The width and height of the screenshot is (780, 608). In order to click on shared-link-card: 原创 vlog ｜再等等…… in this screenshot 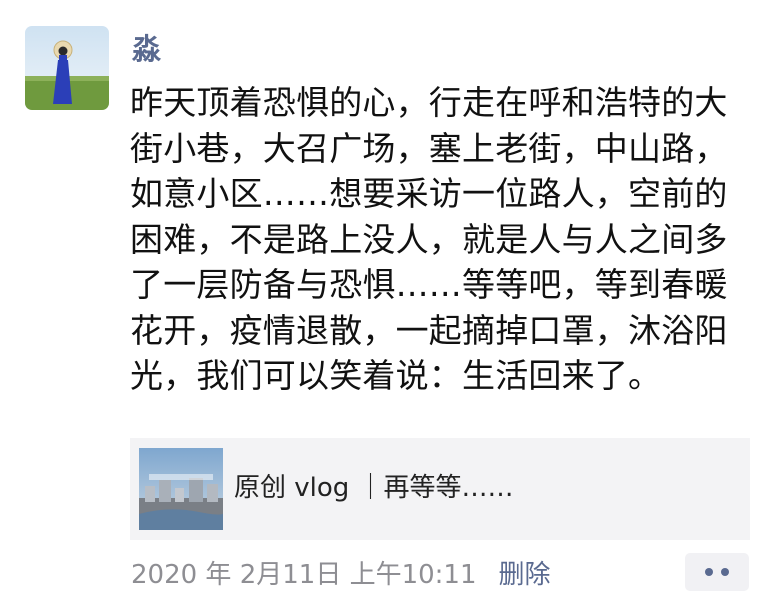, I will do `click(440, 489)`.